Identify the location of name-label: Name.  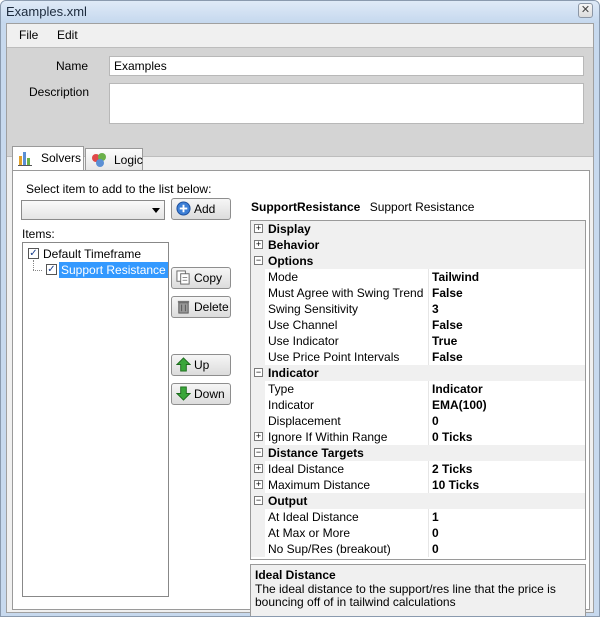
(72, 66).